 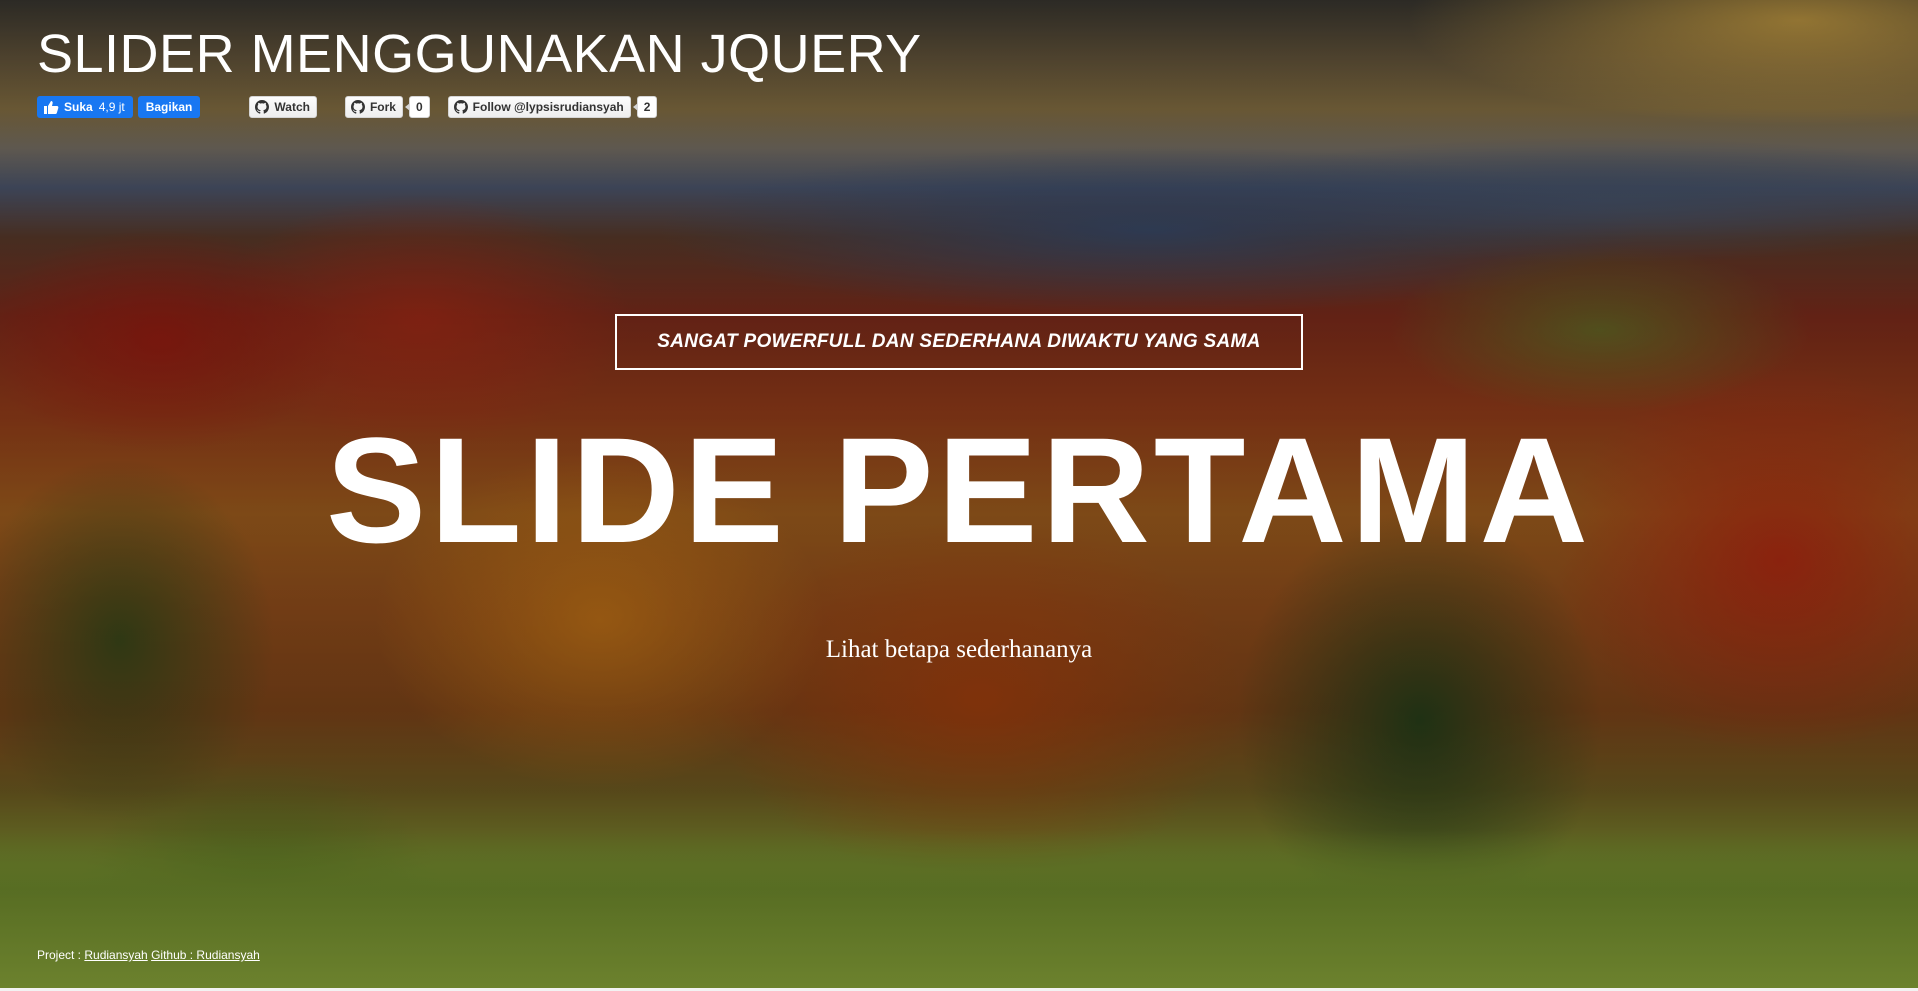 I want to click on share-label: Bagikan, so click(x=169, y=107).